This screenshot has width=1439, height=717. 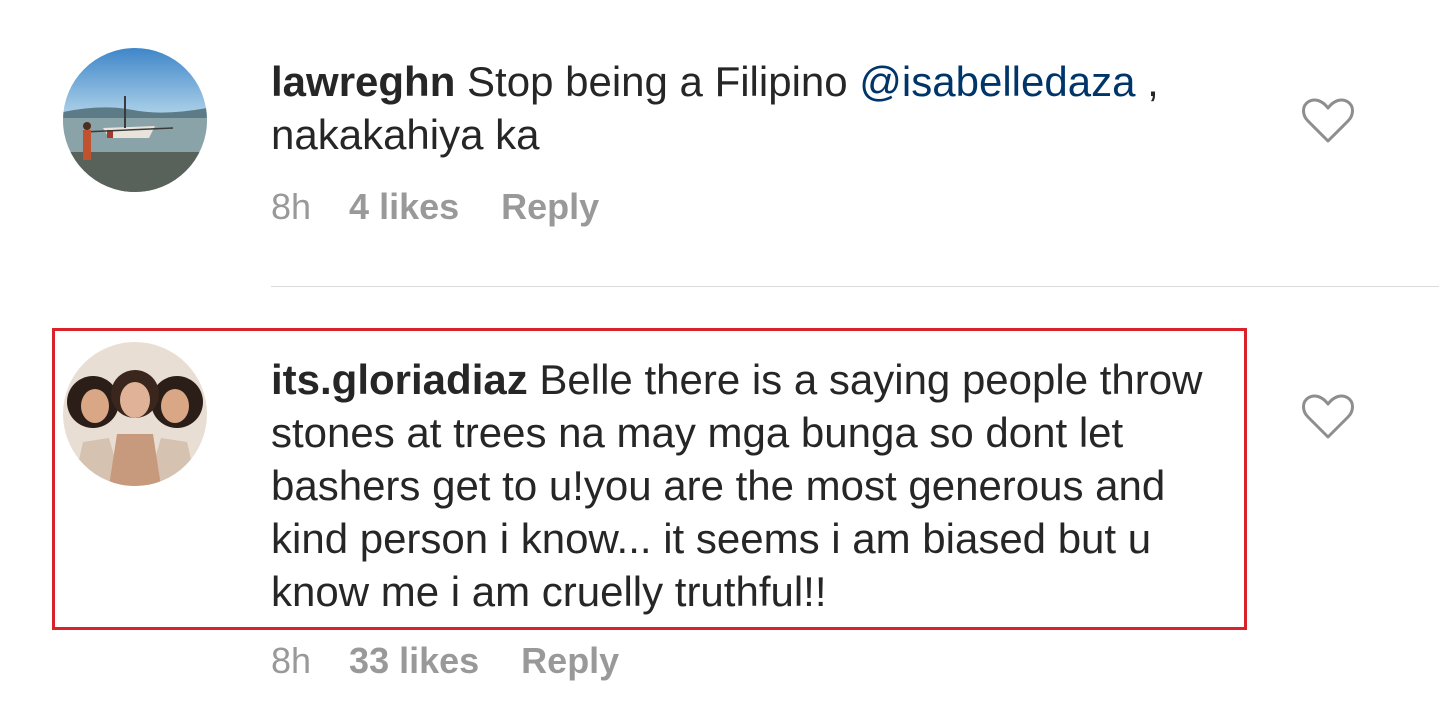 I want to click on comment-meta: 8h 33 likes Reply, so click(x=445, y=661).